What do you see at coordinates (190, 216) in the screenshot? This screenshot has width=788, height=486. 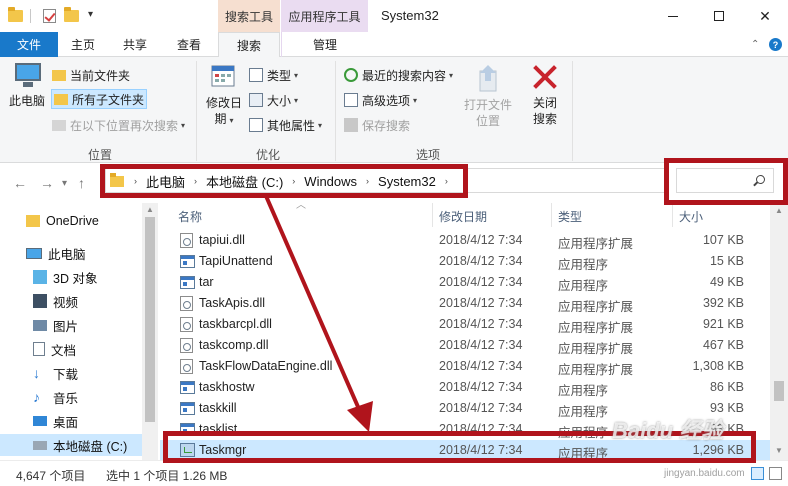 I see `column-header-name: 名称` at bounding box center [190, 216].